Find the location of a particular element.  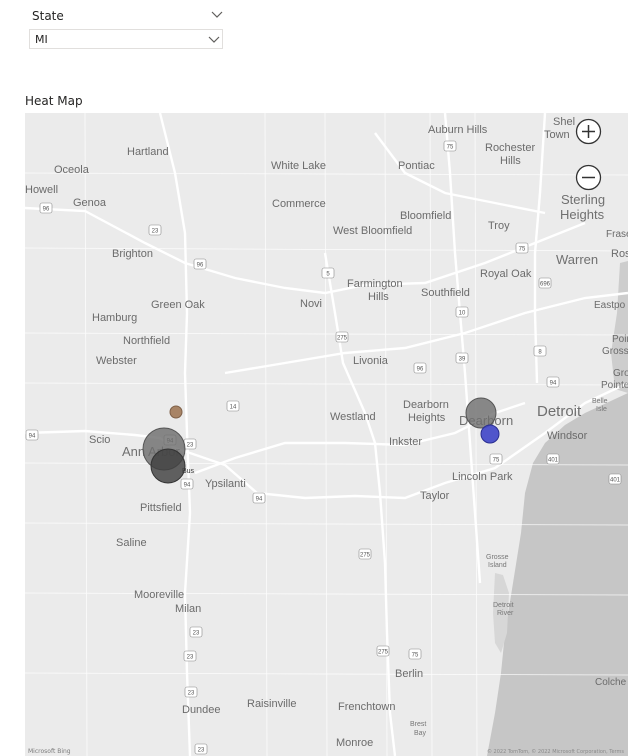

city-label: Oceola is located at coordinates (72, 170).